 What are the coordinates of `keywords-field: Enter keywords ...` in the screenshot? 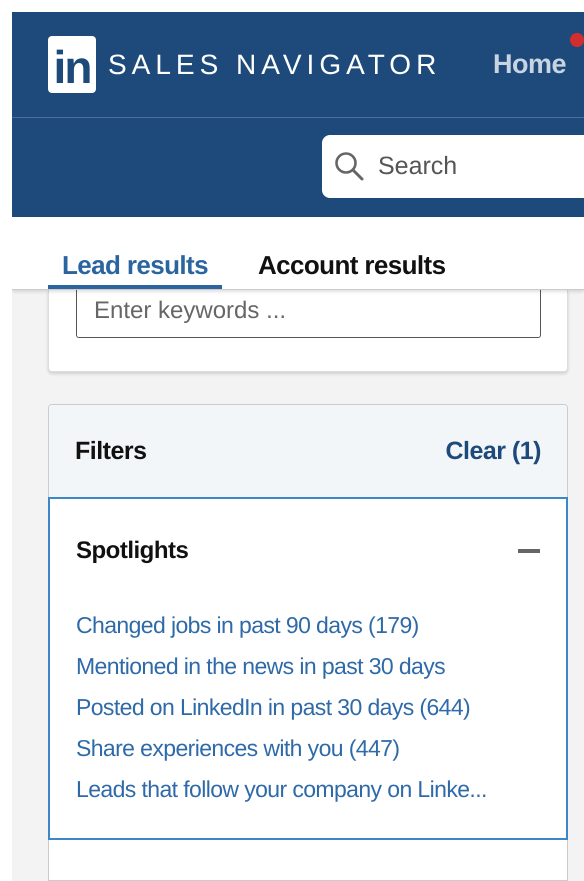 It's located at (308, 314).